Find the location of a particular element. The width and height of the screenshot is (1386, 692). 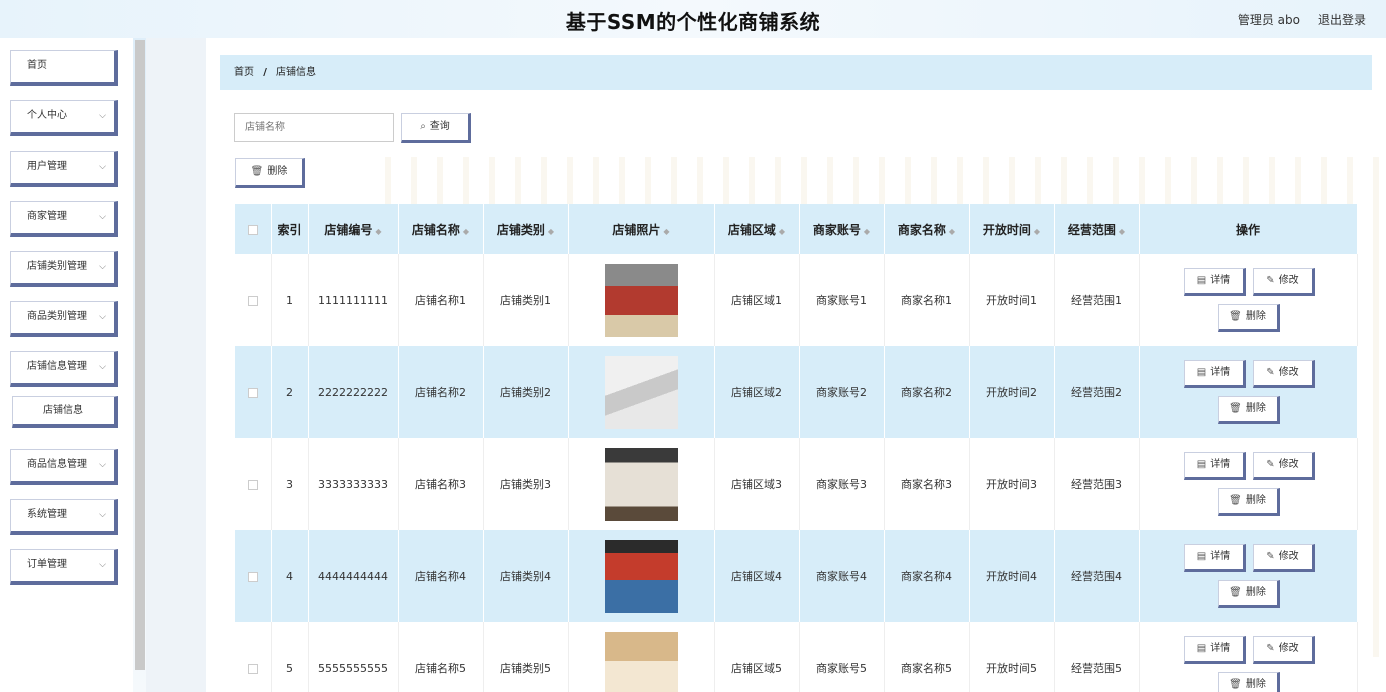

logout-link: 退出登录 is located at coordinates (1342, 19).